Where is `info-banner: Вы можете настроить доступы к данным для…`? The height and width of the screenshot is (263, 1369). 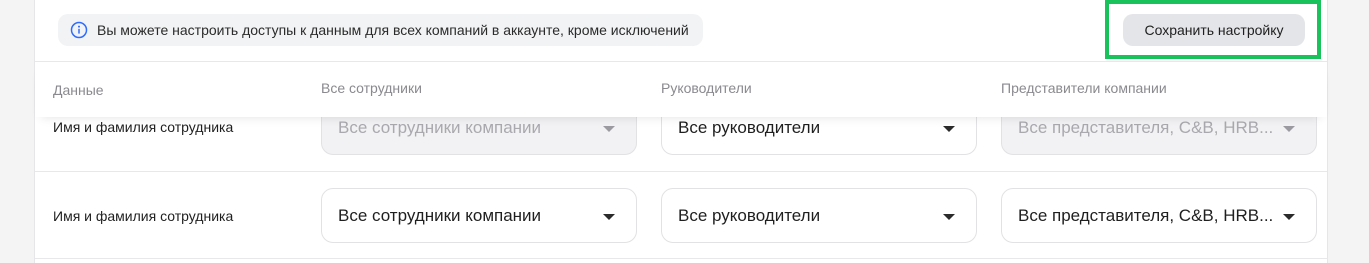
info-banner: Вы можете настроить доступы к данным для… is located at coordinates (380, 30).